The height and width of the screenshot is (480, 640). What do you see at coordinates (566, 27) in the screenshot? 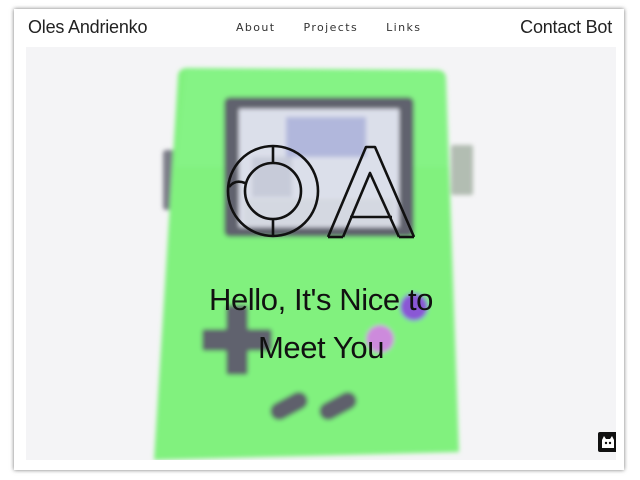
I see `contact-bot-link: Contact Bot` at bounding box center [566, 27].